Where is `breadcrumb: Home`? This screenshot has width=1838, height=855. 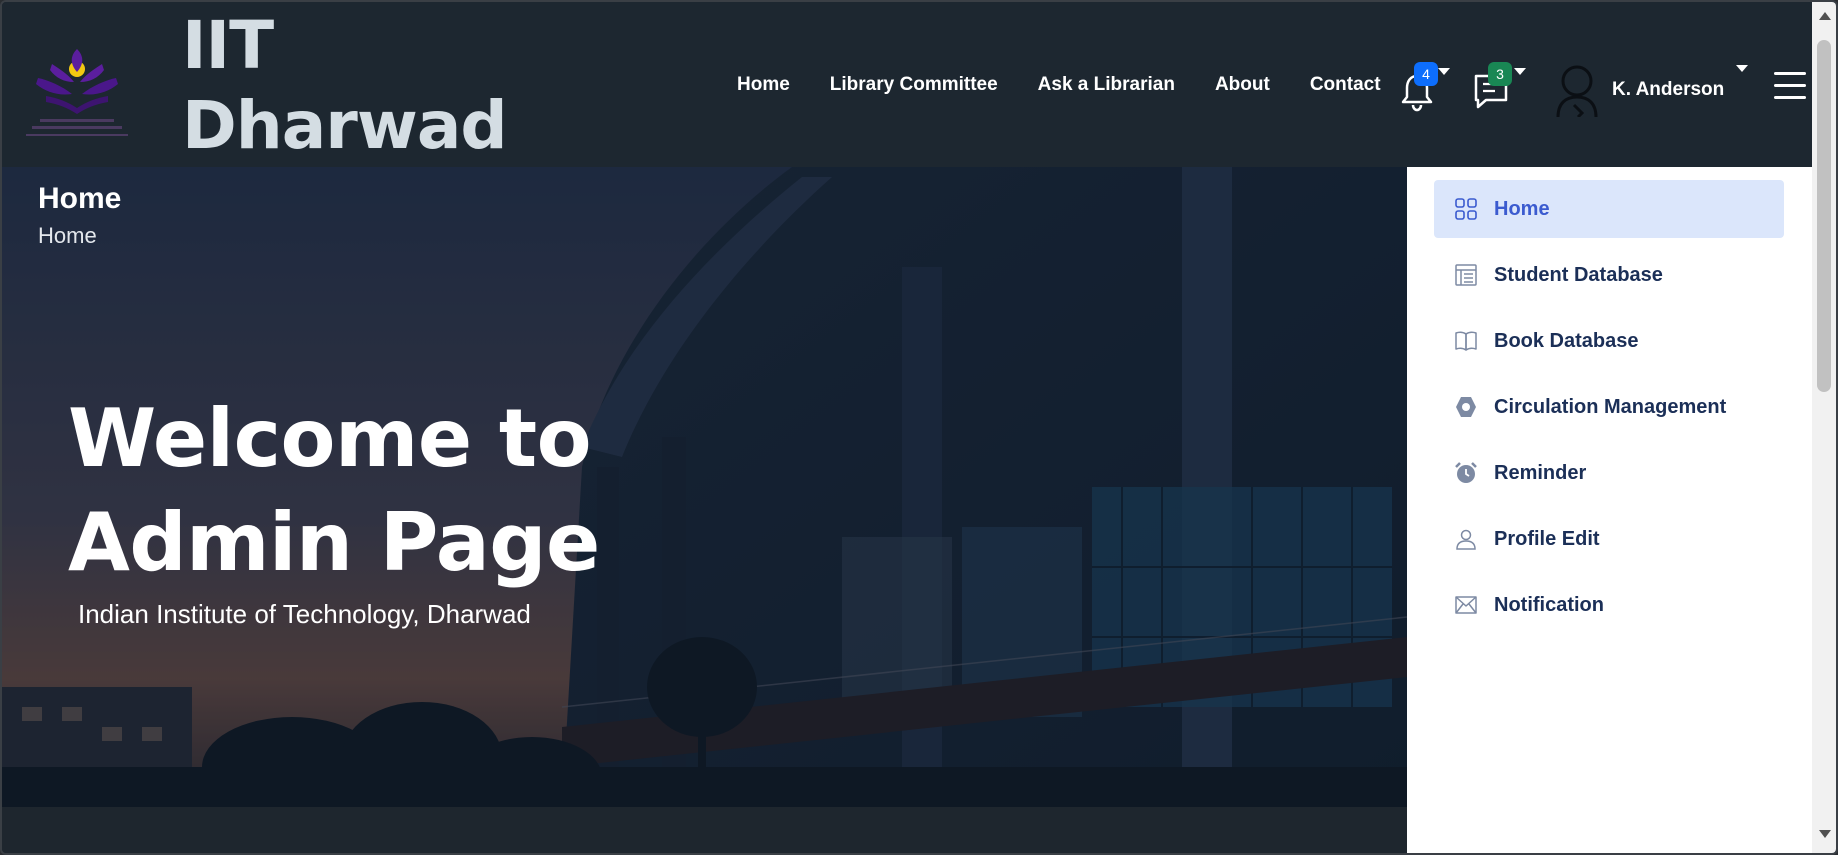 breadcrumb: Home is located at coordinates (67, 236).